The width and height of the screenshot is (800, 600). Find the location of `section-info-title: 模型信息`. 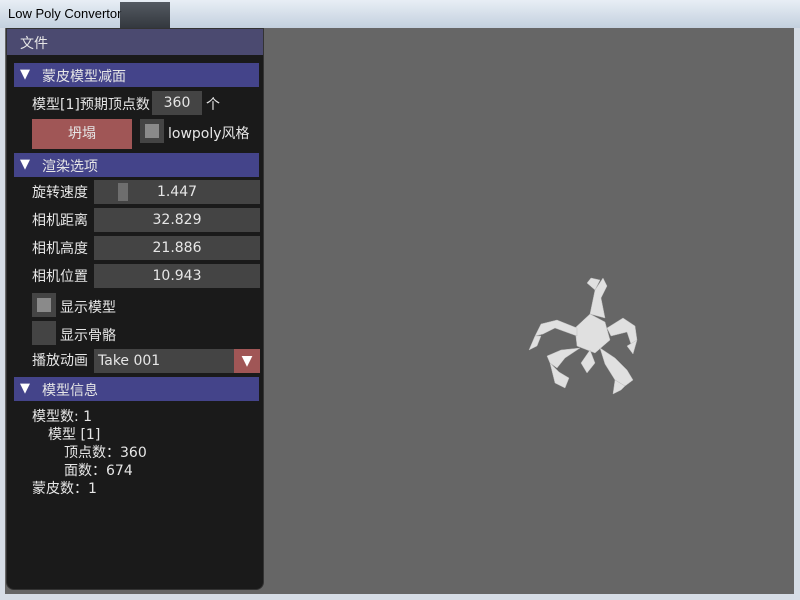

section-info-title: 模型信息 is located at coordinates (70, 391).